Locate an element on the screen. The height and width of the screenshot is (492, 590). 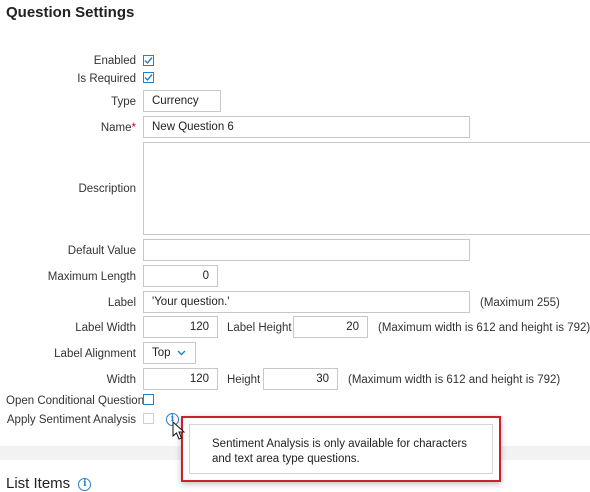
type-select: Currency is located at coordinates (182, 107).